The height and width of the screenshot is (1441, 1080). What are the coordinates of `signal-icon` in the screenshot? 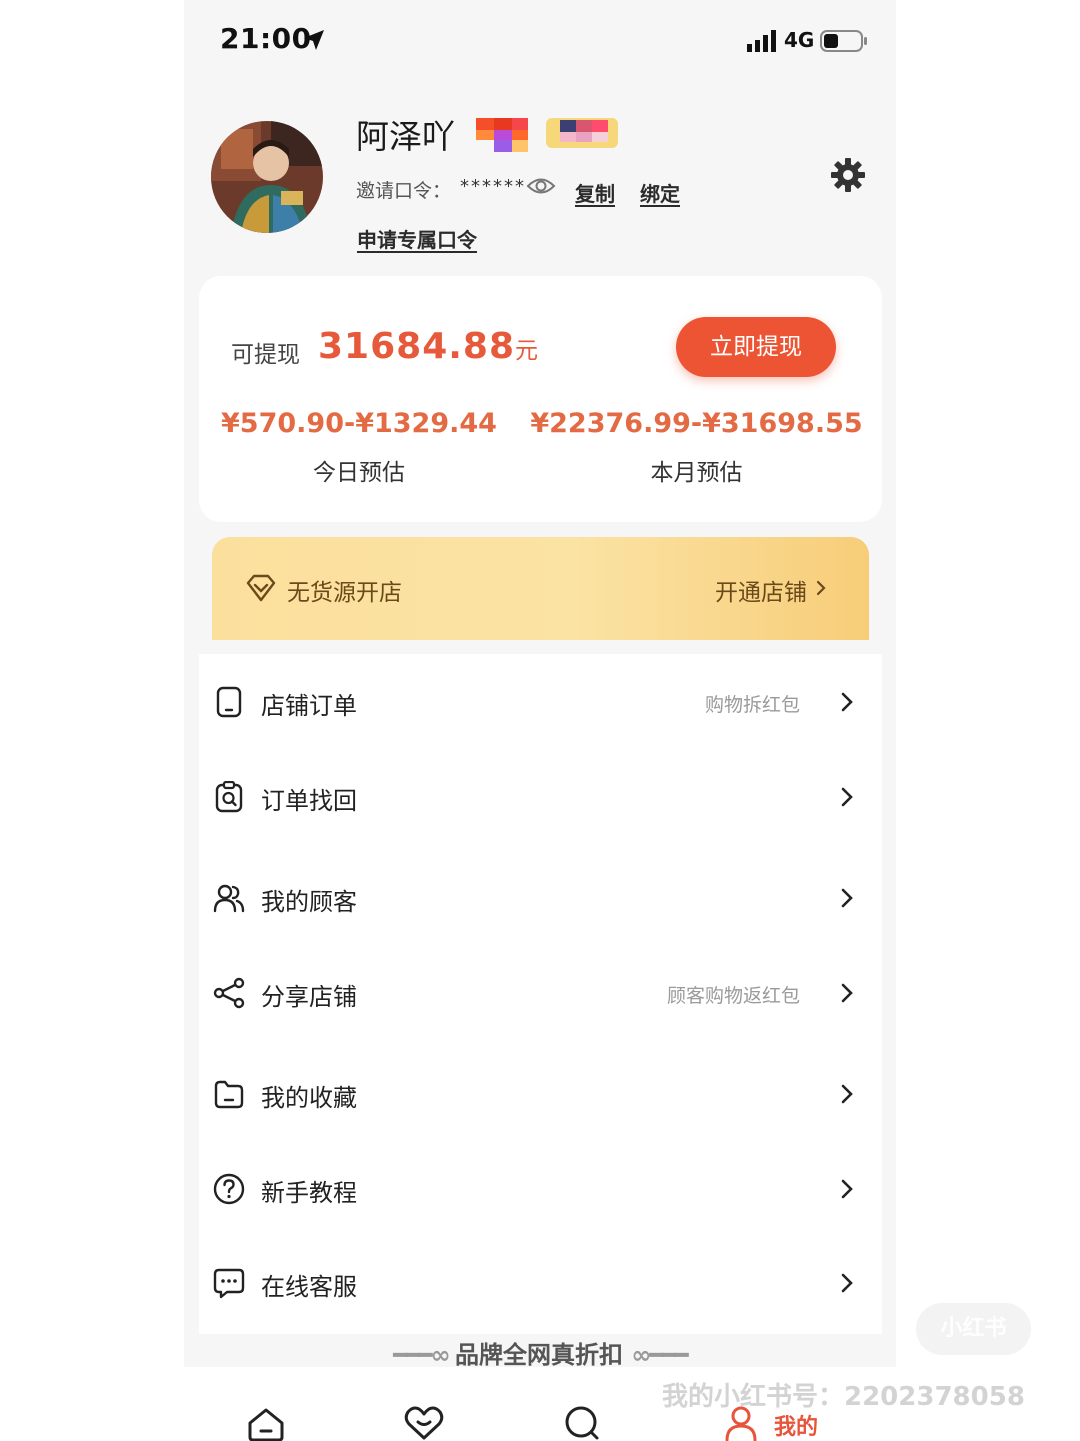 It's located at (761, 41).